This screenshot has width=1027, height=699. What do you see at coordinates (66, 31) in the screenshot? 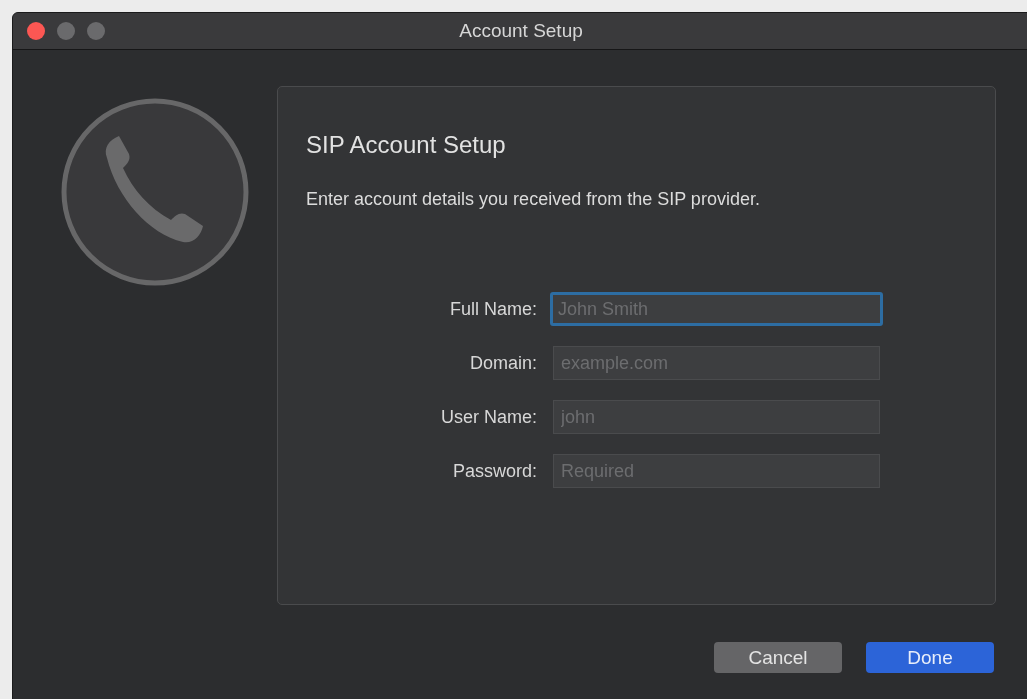
I see `window-minimize-button` at bounding box center [66, 31].